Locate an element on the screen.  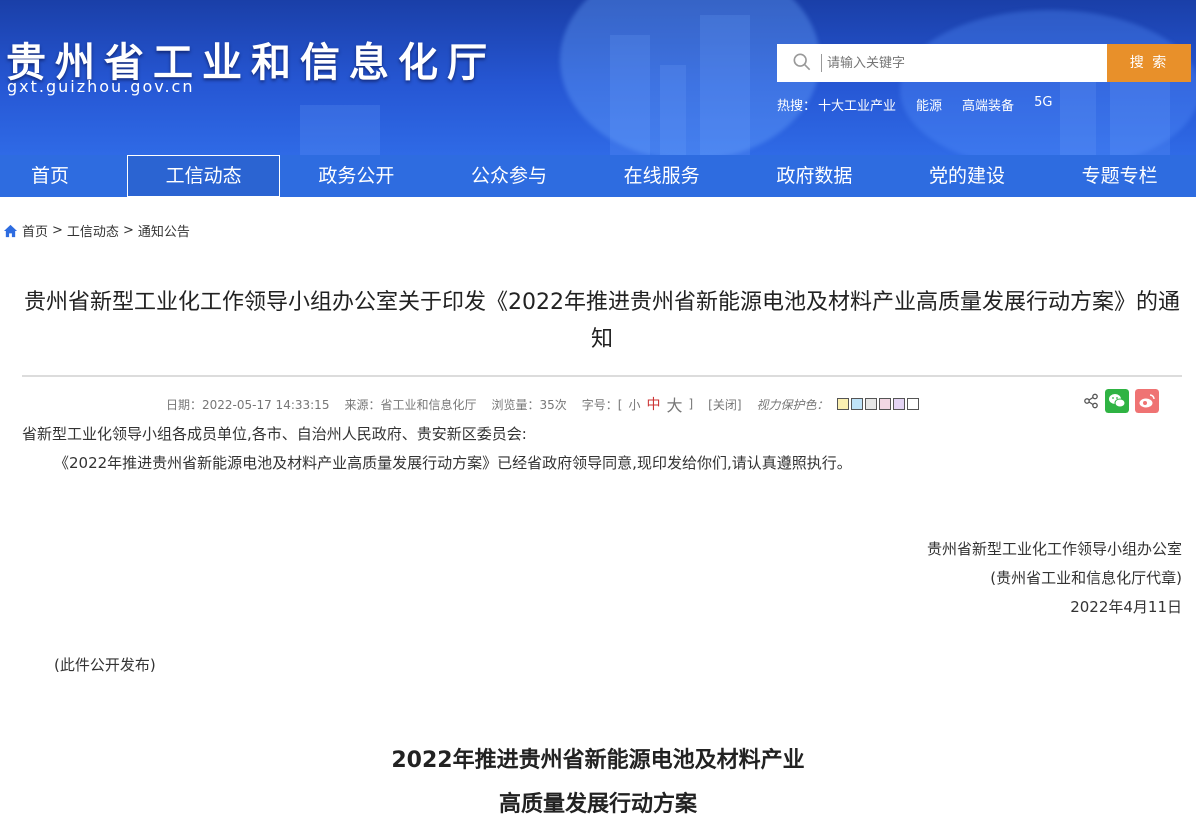
hot-search-item: 5G is located at coordinates (1043, 104).